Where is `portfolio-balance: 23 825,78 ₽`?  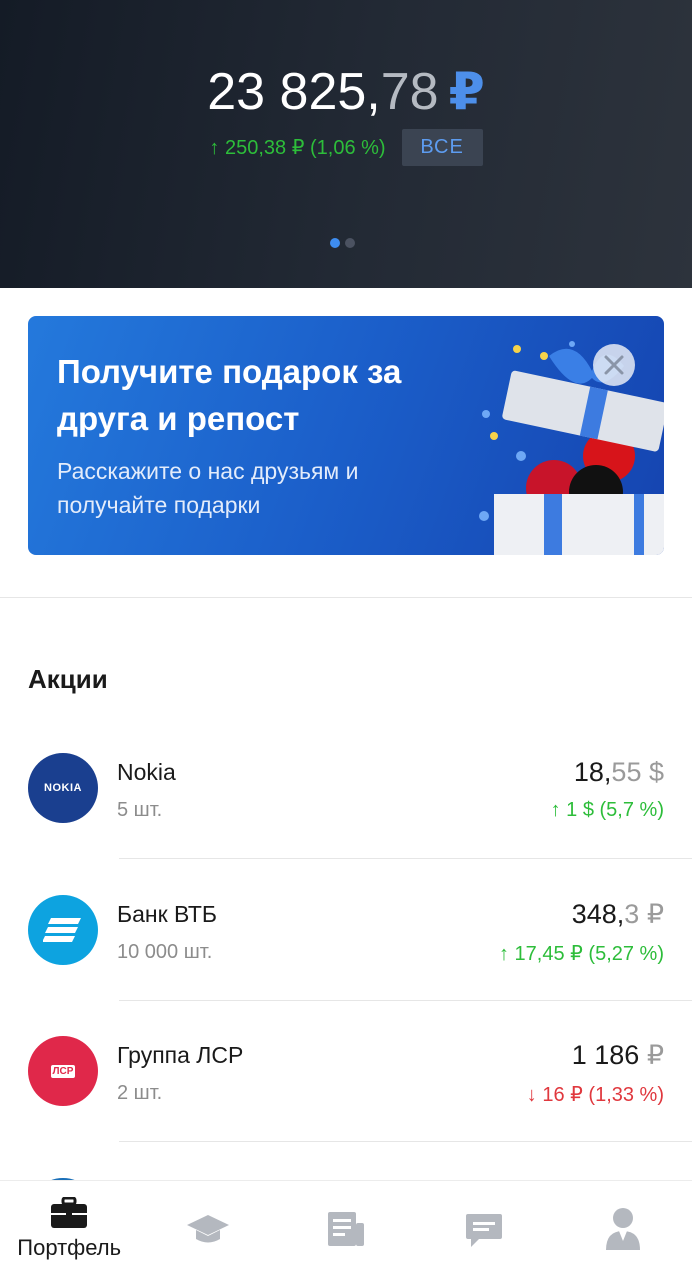
portfolio-balance: 23 825,78 ₽ is located at coordinates (346, 92).